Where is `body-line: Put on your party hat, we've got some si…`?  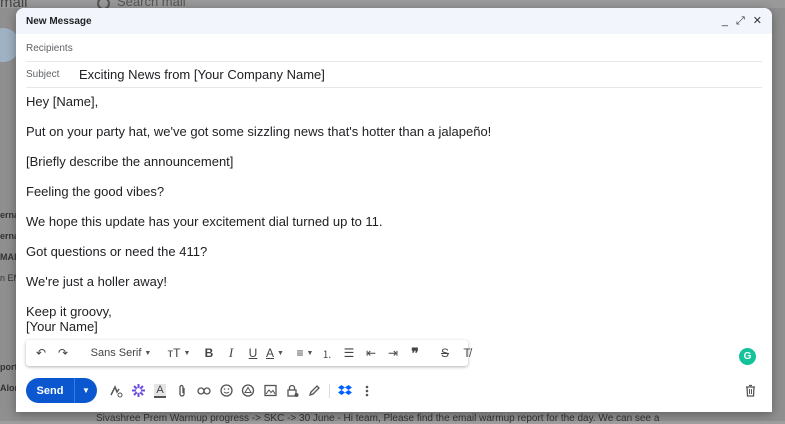
body-line: Put on your party hat, we've got some si… is located at coordinates (259, 131).